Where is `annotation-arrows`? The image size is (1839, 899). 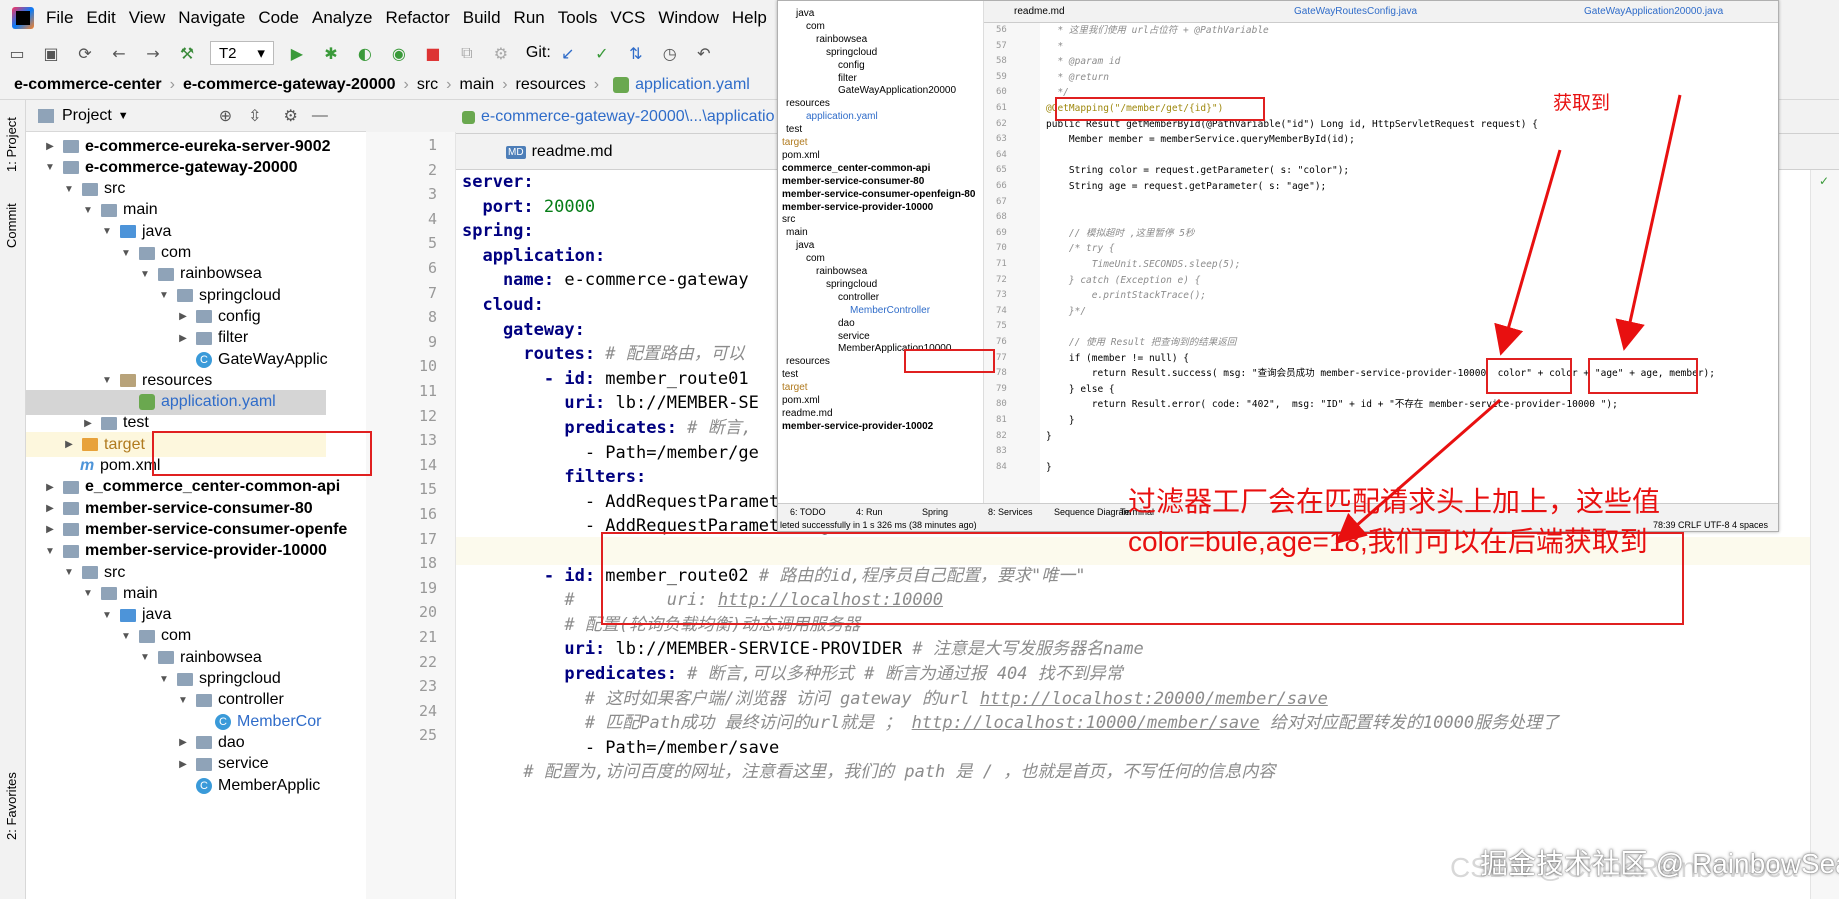 annotation-arrows is located at coordinates (1508, 319).